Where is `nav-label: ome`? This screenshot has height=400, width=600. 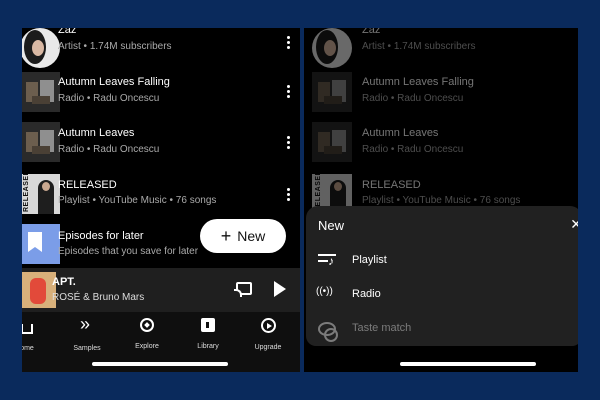
nav-label: ome is located at coordinates (28, 348).